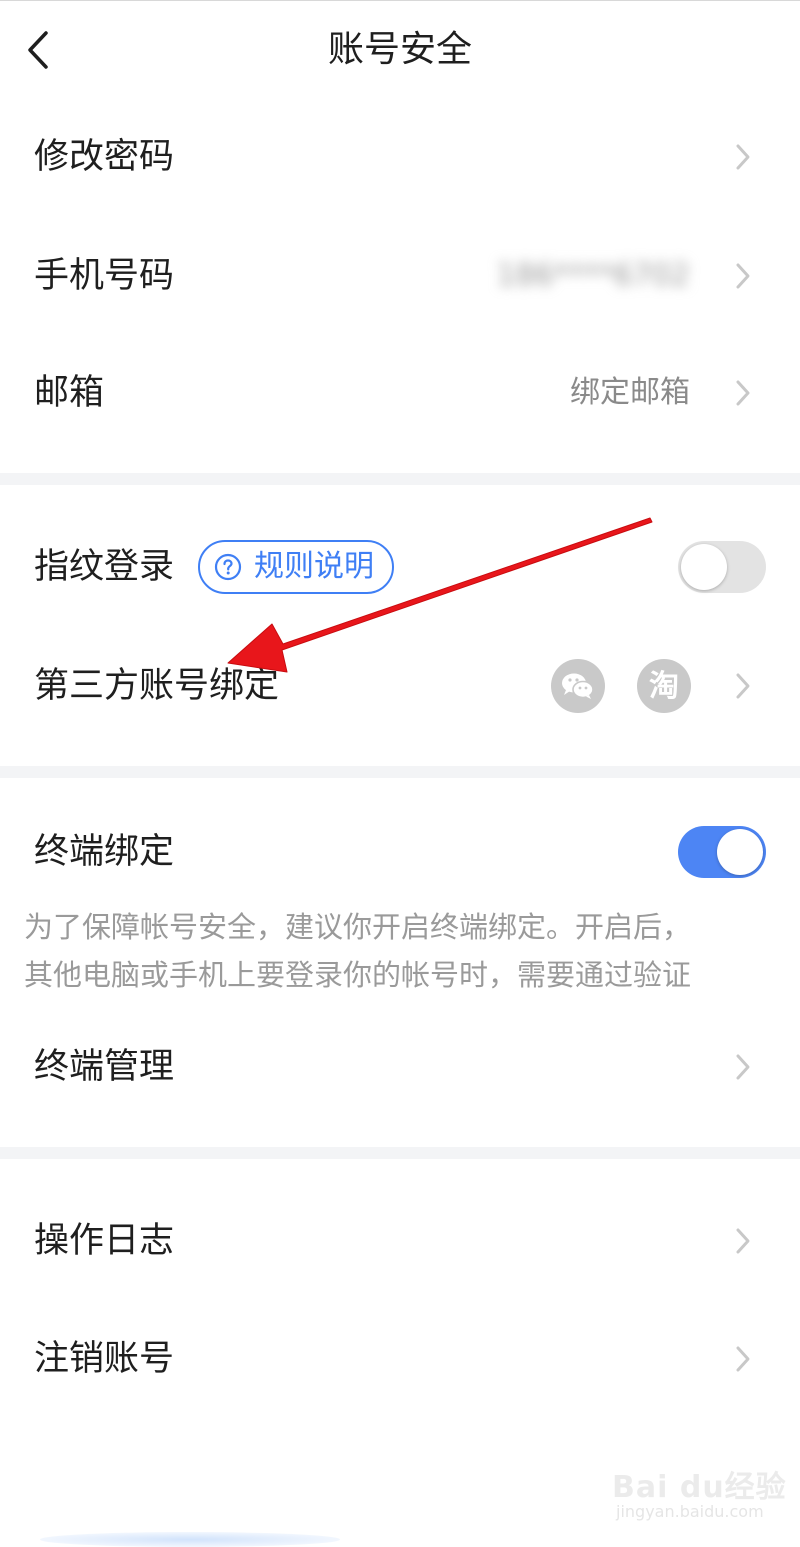 This screenshot has height=1547, width=800. I want to click on operation-log-label: 操作日志, so click(104, 1241).